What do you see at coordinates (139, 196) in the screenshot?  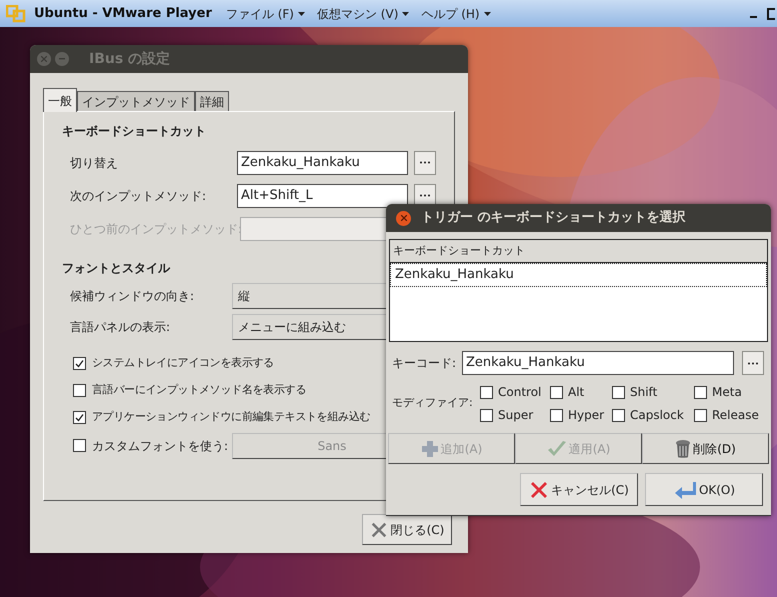 I see `field-label: 次のインプットメソッド:` at bounding box center [139, 196].